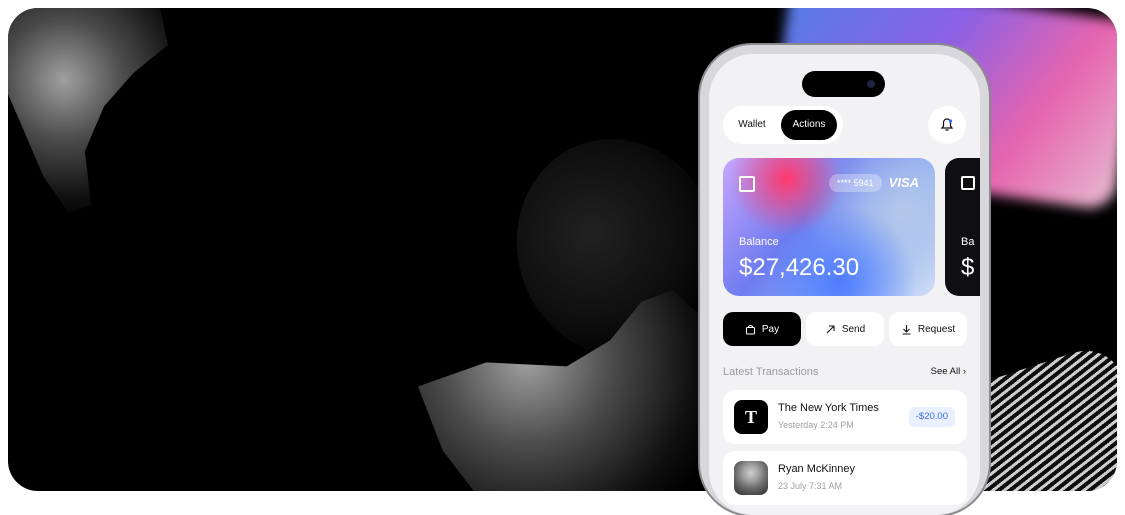  What do you see at coordinates (855, 183) in the screenshot?
I see `card-number-badge: **** 5941` at bounding box center [855, 183].